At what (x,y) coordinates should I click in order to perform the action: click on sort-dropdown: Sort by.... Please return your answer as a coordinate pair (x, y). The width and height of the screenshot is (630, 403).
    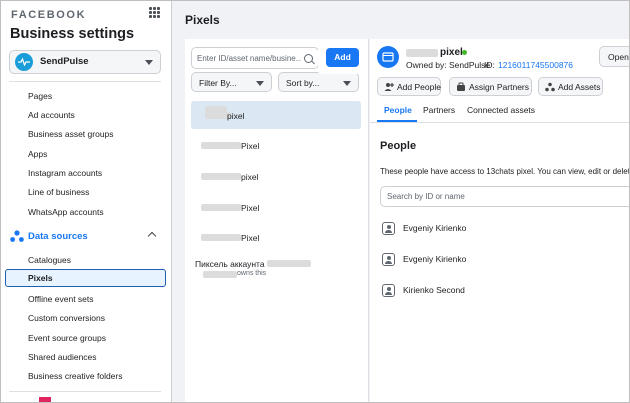
    Looking at the image, I should click on (318, 82).